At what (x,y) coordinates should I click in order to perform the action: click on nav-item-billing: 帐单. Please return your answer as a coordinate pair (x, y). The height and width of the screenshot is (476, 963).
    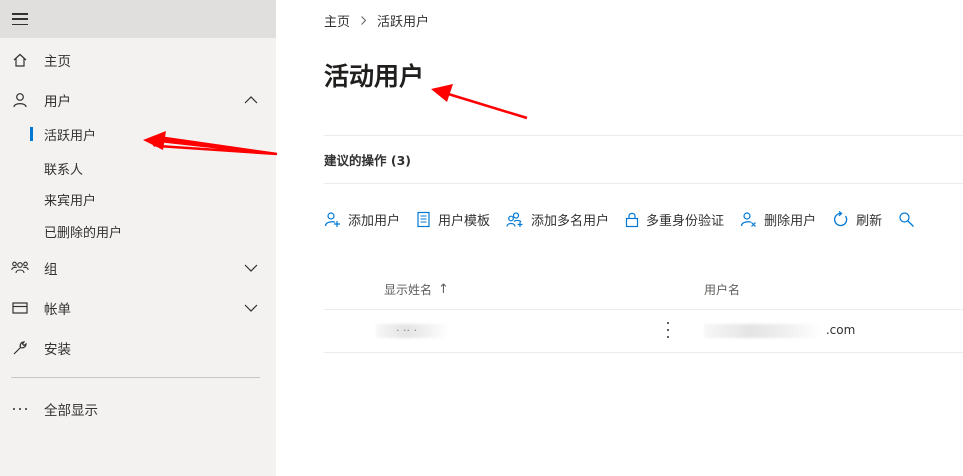
    Looking at the image, I should click on (138, 308).